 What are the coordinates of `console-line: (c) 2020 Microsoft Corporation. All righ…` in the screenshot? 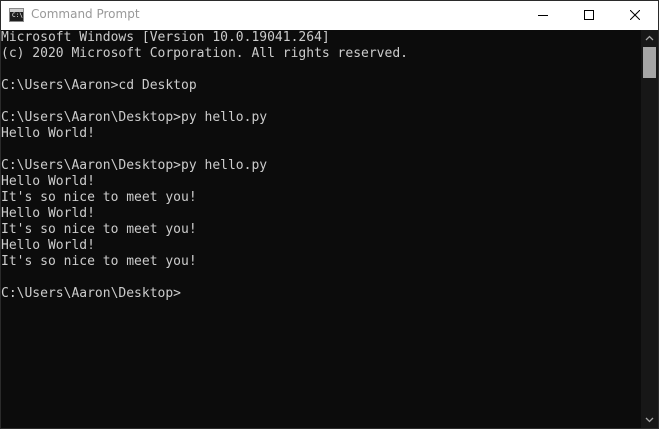 It's located at (204, 53).